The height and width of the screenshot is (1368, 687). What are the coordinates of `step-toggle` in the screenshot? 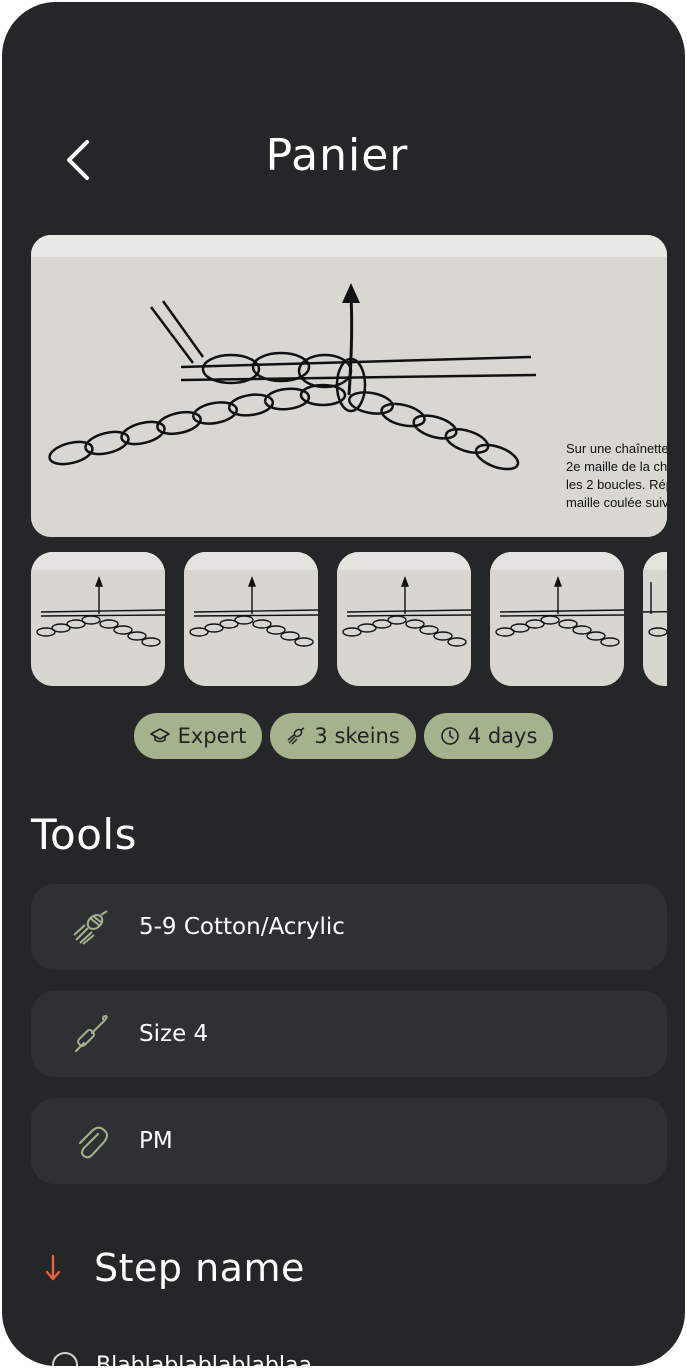 It's located at (53, 1268).